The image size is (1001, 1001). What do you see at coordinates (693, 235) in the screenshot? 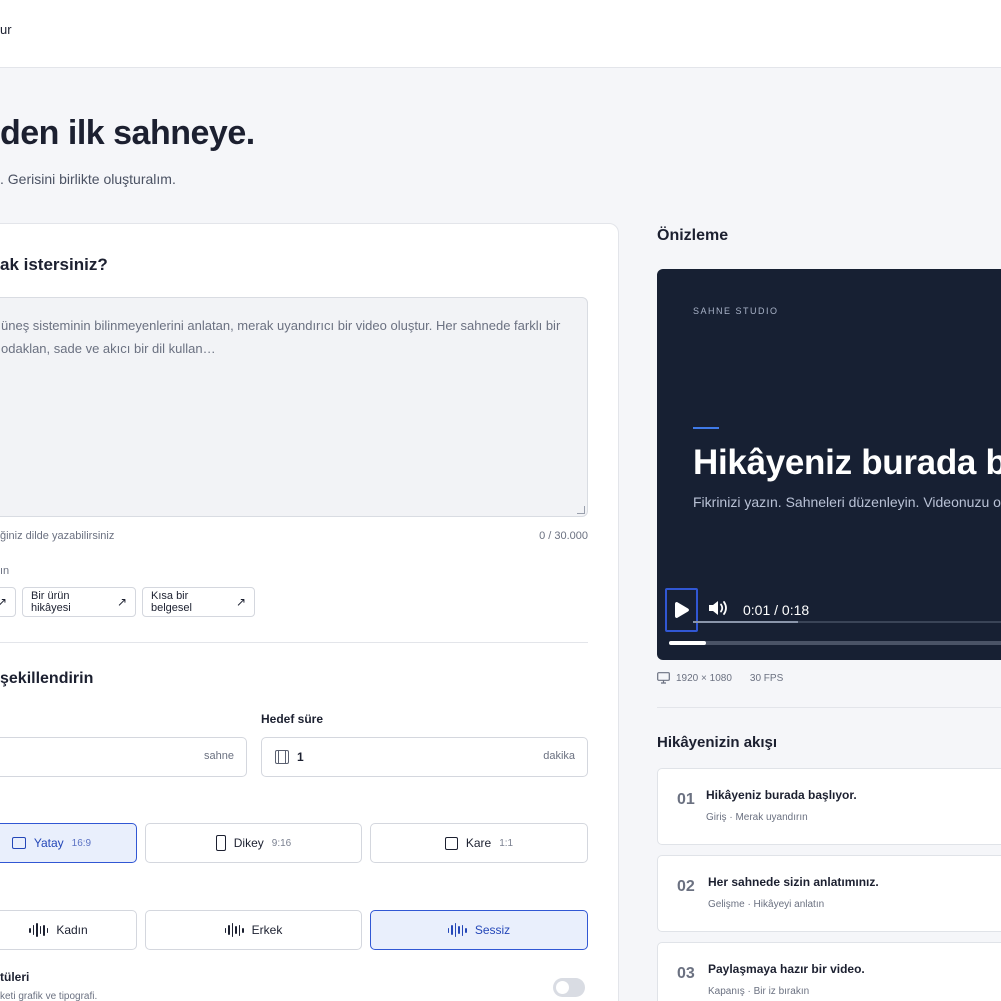
I see `preview-heading: Önizleme` at bounding box center [693, 235].